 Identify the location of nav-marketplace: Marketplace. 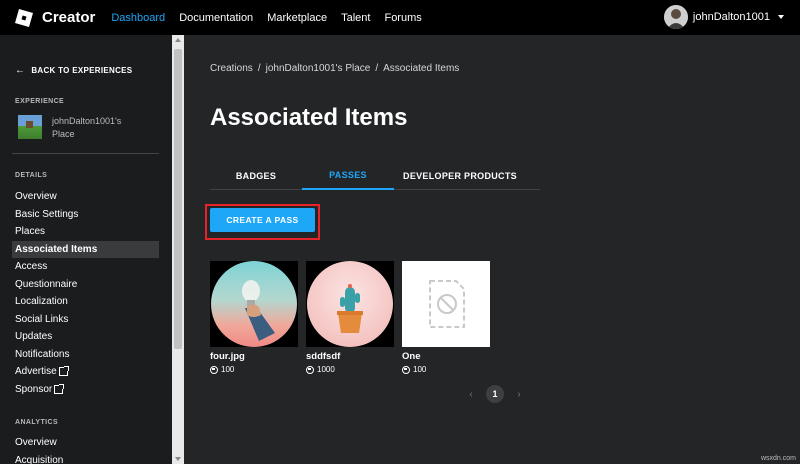
(297, 18).